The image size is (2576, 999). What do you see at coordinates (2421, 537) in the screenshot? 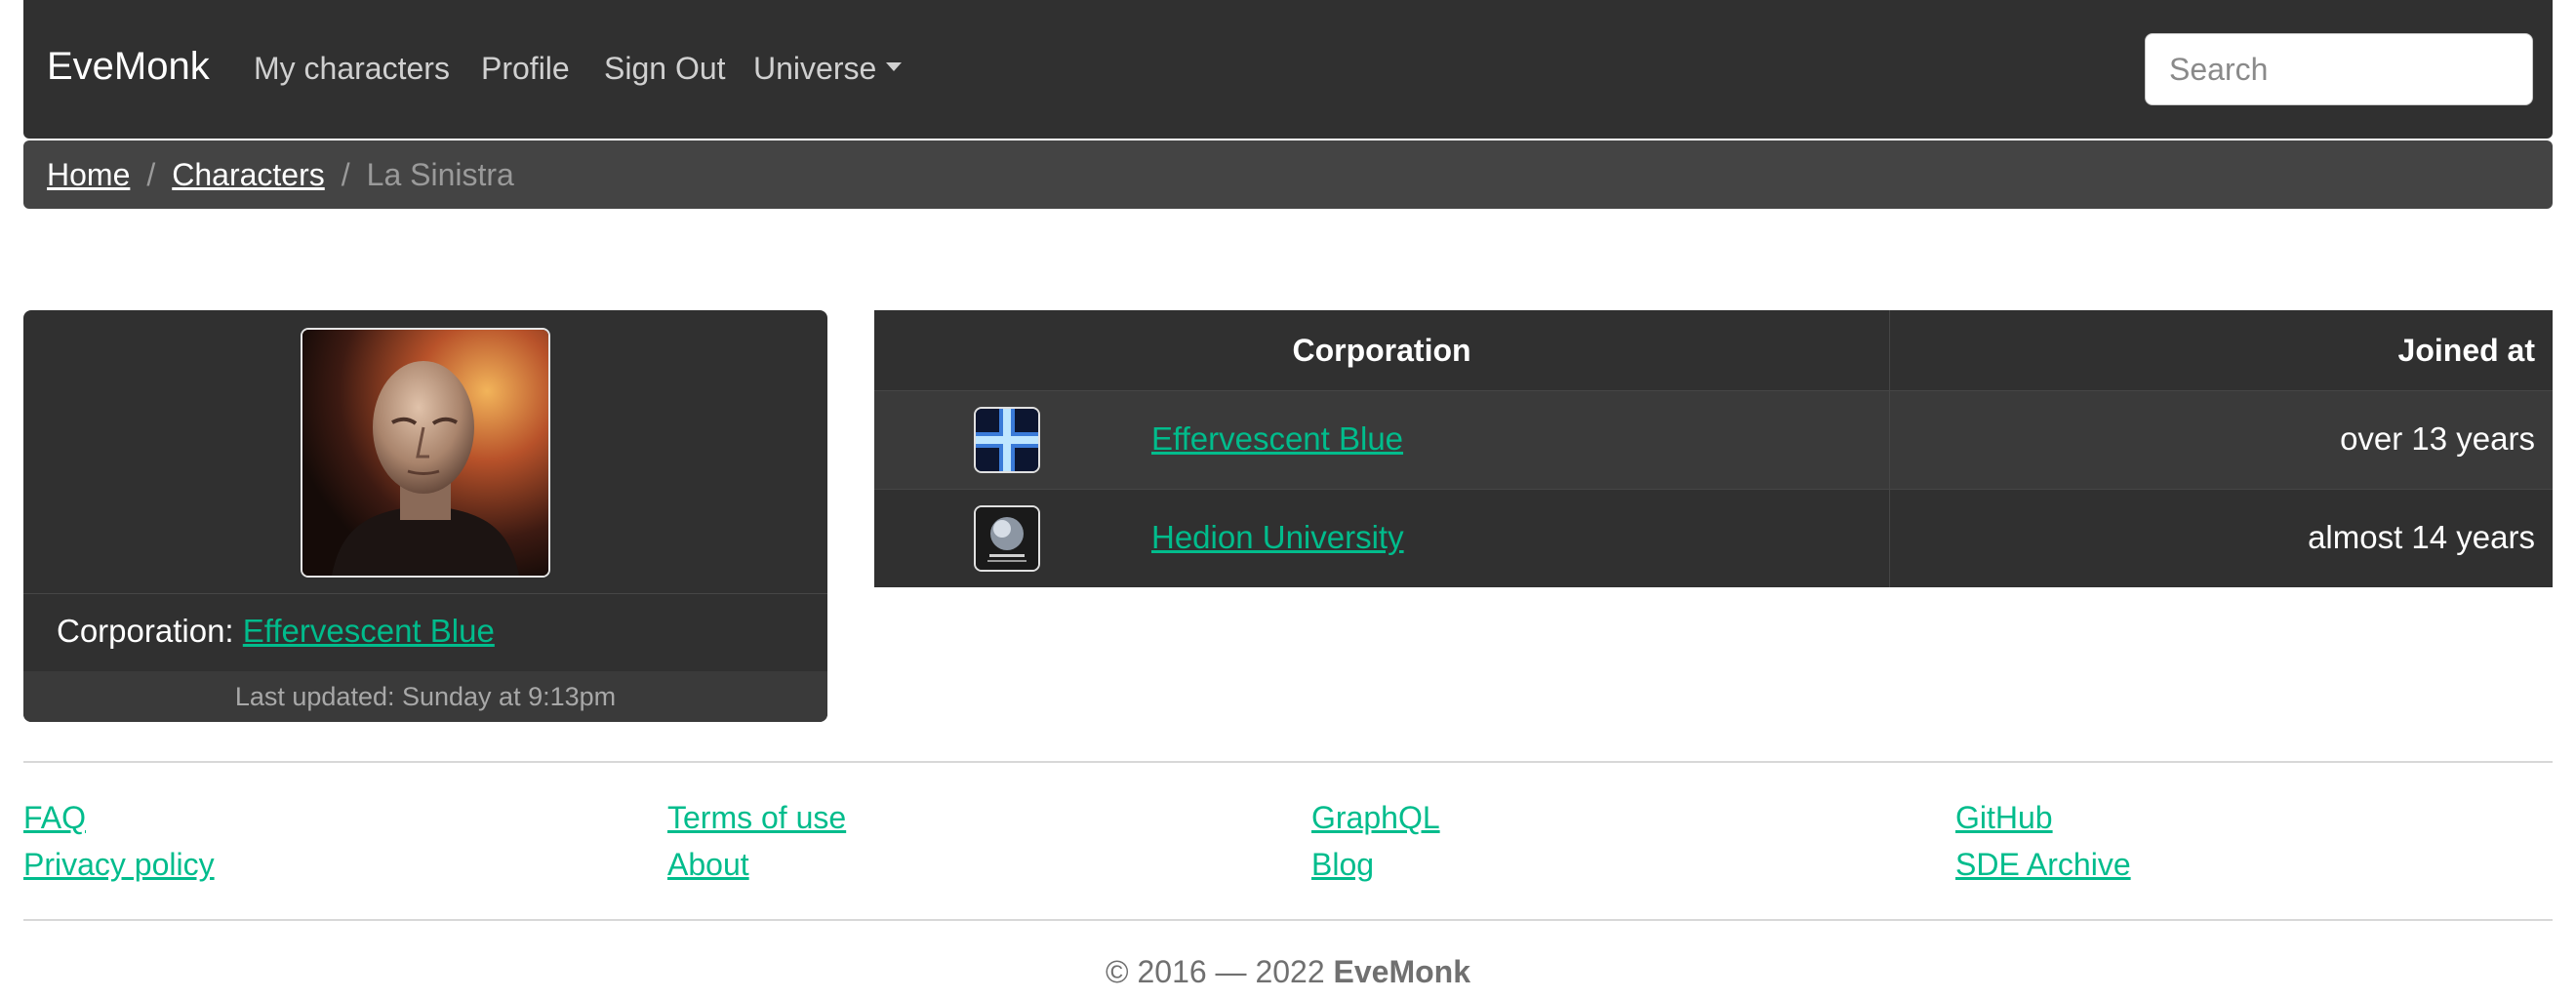
I see `joined-at-value: almost 14 years` at bounding box center [2421, 537].